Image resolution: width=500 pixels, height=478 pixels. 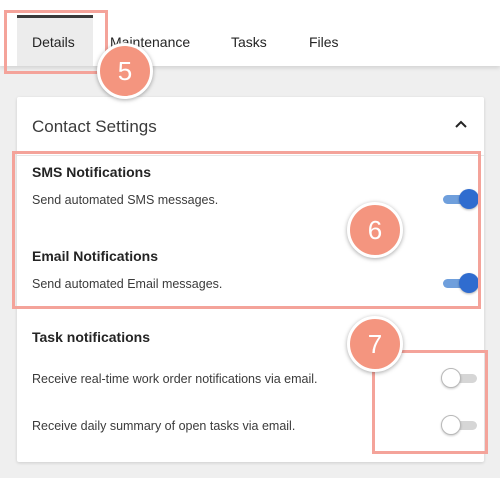 What do you see at coordinates (53, 42) in the screenshot?
I see `tab-details: Details` at bounding box center [53, 42].